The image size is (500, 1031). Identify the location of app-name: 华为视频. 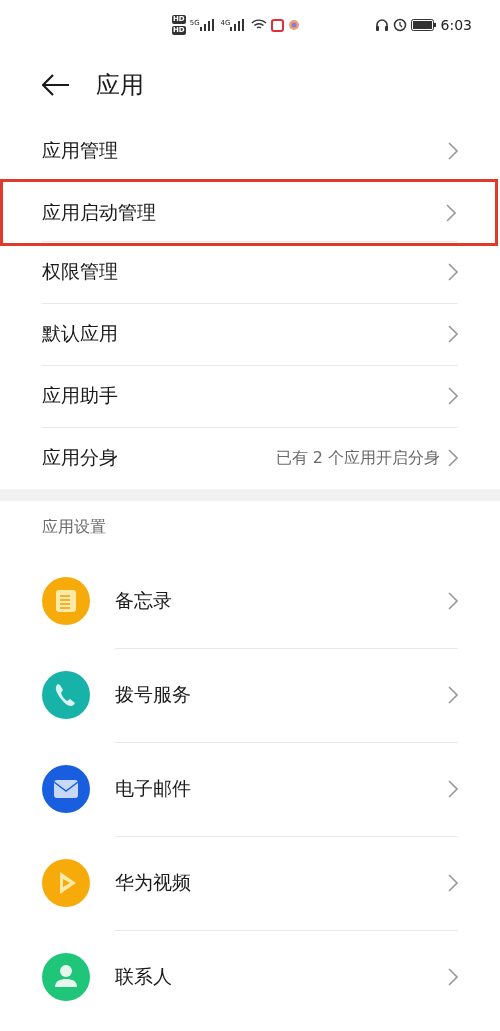
(153, 882).